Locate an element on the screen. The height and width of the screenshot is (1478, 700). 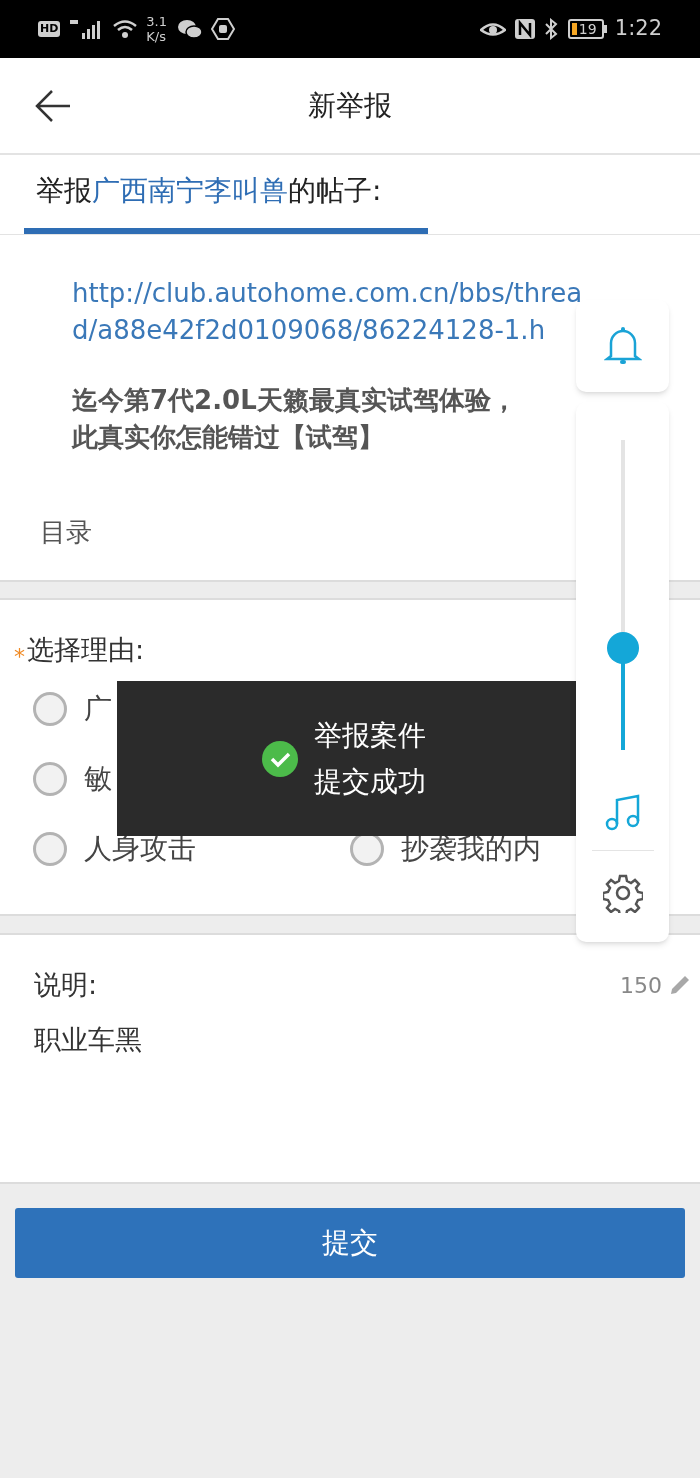
hd-icon: HD is located at coordinates (49, 29).